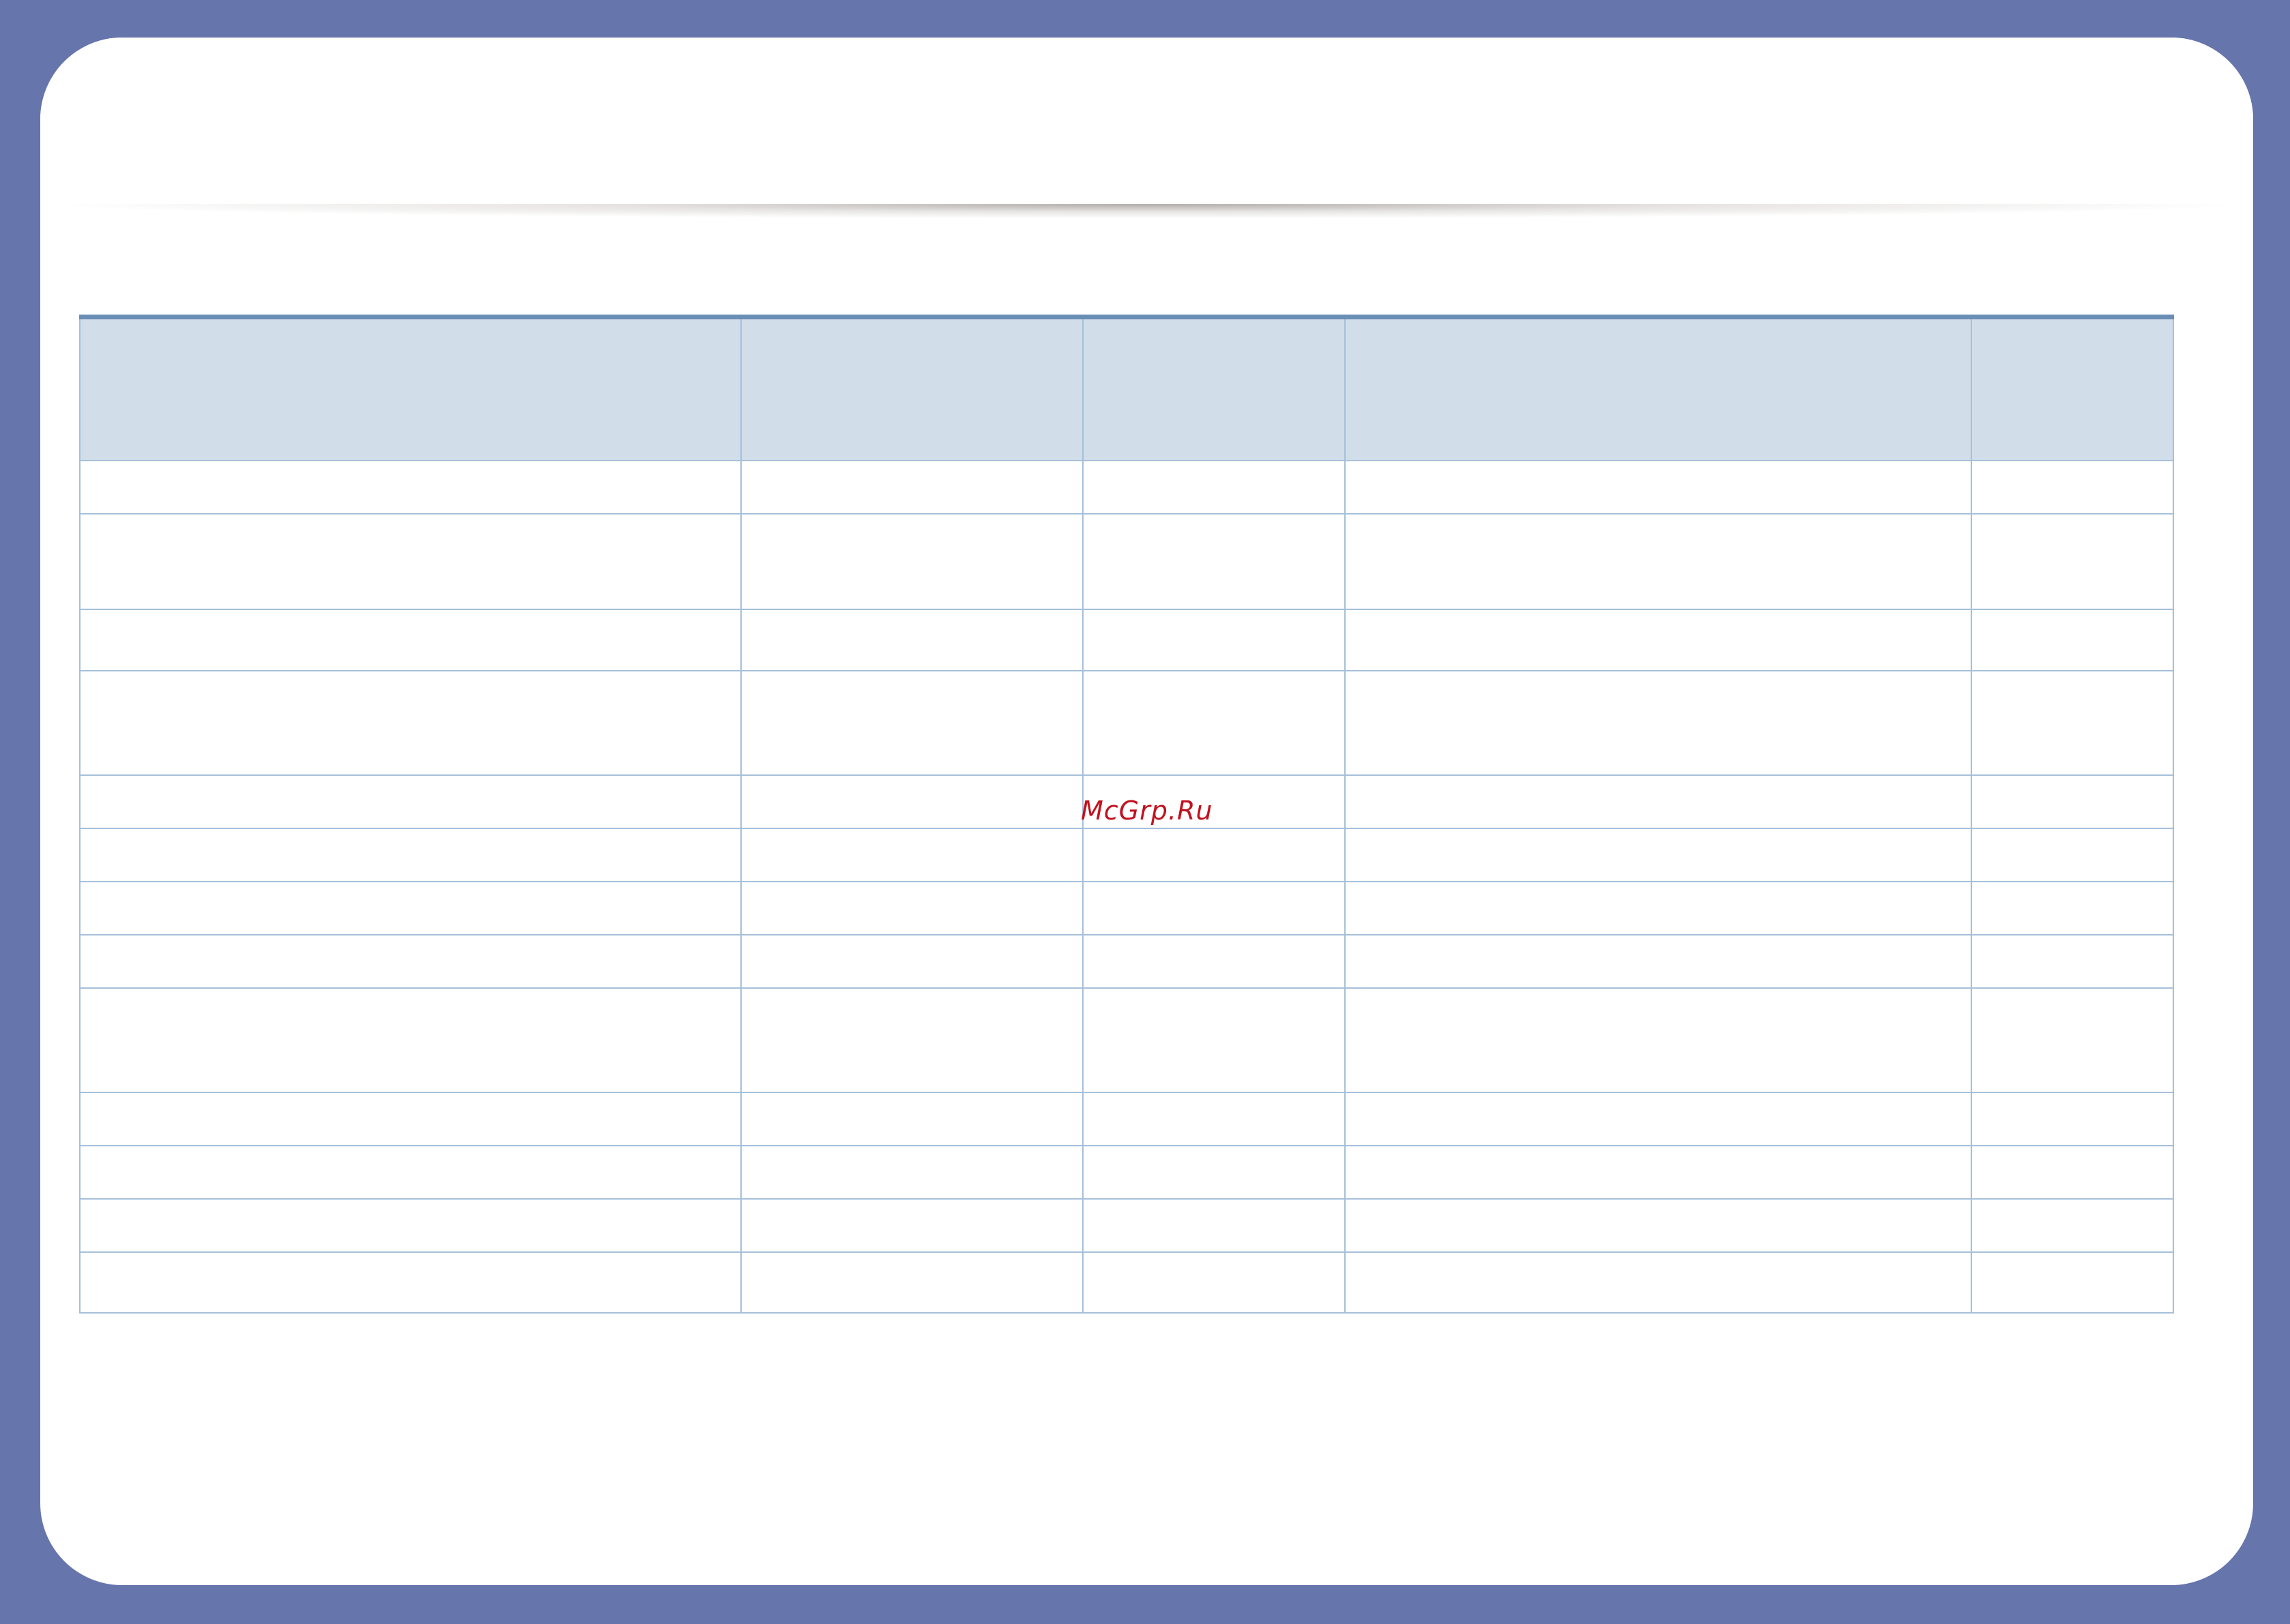 The image size is (2290, 1624). What do you see at coordinates (1146, 121) in the screenshot?
I see `page-header-area` at bounding box center [1146, 121].